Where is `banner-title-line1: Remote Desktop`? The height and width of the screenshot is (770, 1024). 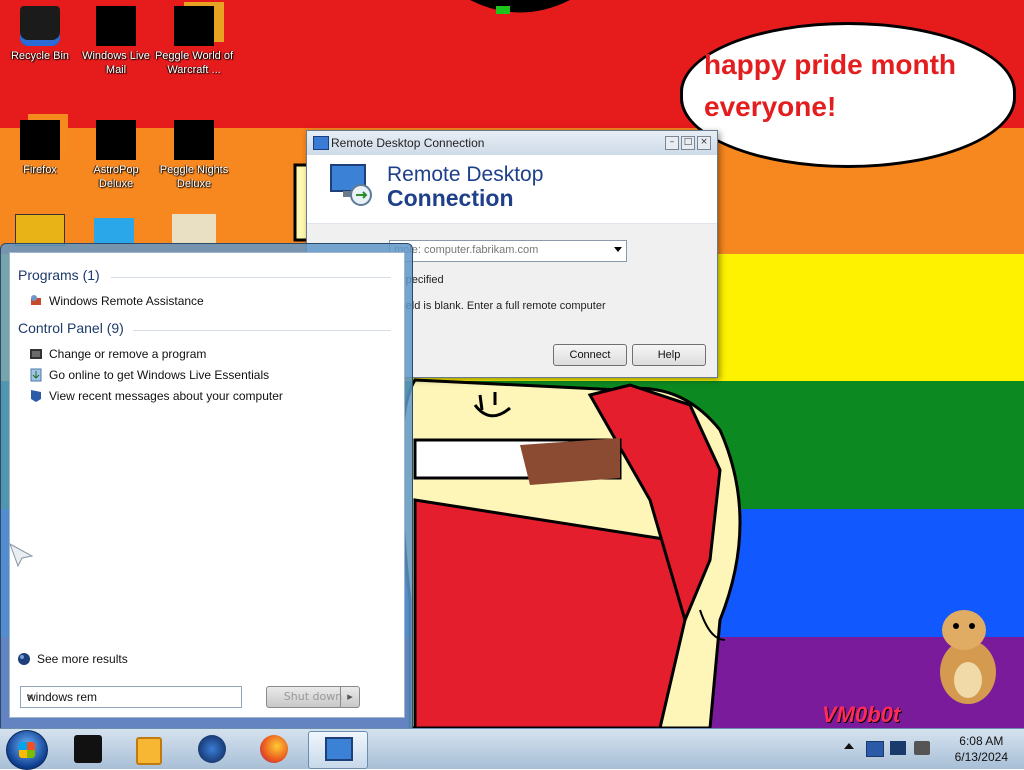 banner-title-line1: Remote Desktop is located at coordinates (465, 174).